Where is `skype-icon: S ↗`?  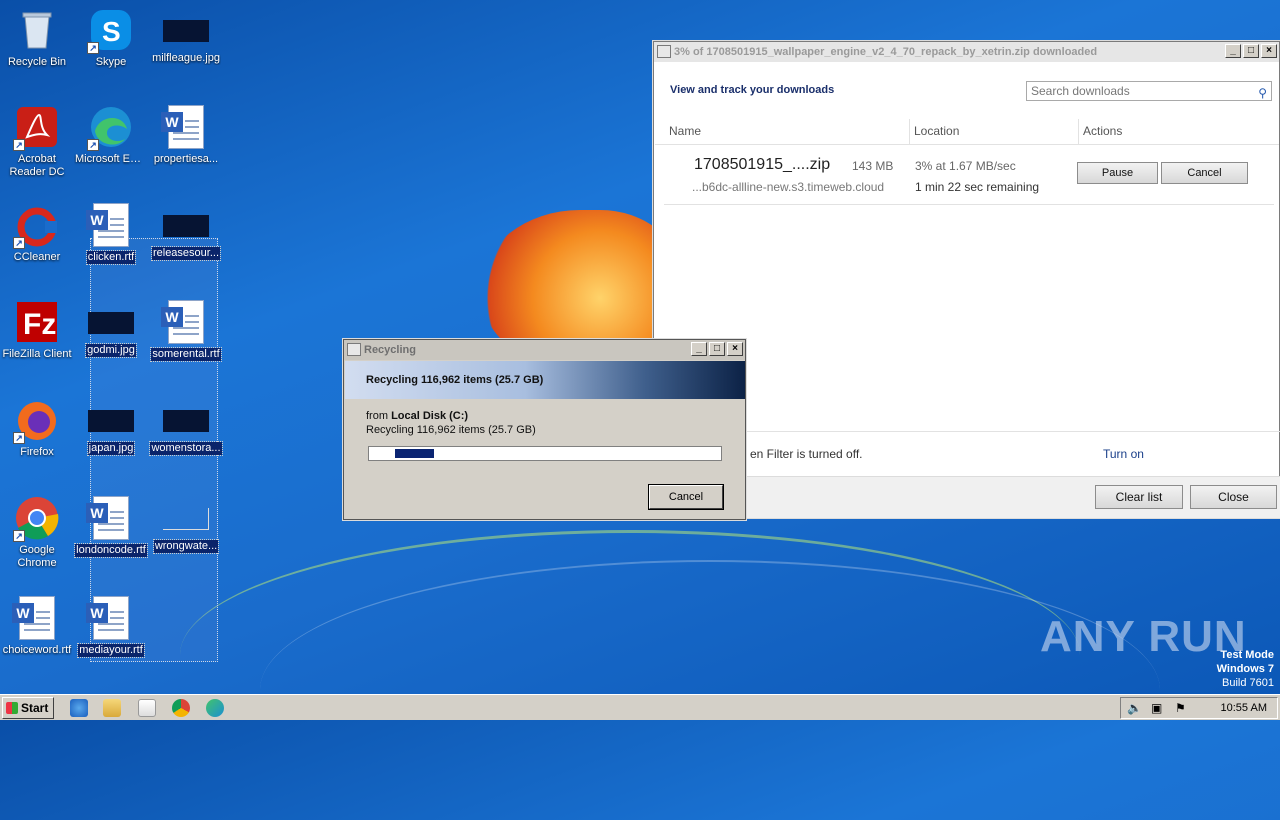
skype-icon: S ↗ is located at coordinates (110, 31).